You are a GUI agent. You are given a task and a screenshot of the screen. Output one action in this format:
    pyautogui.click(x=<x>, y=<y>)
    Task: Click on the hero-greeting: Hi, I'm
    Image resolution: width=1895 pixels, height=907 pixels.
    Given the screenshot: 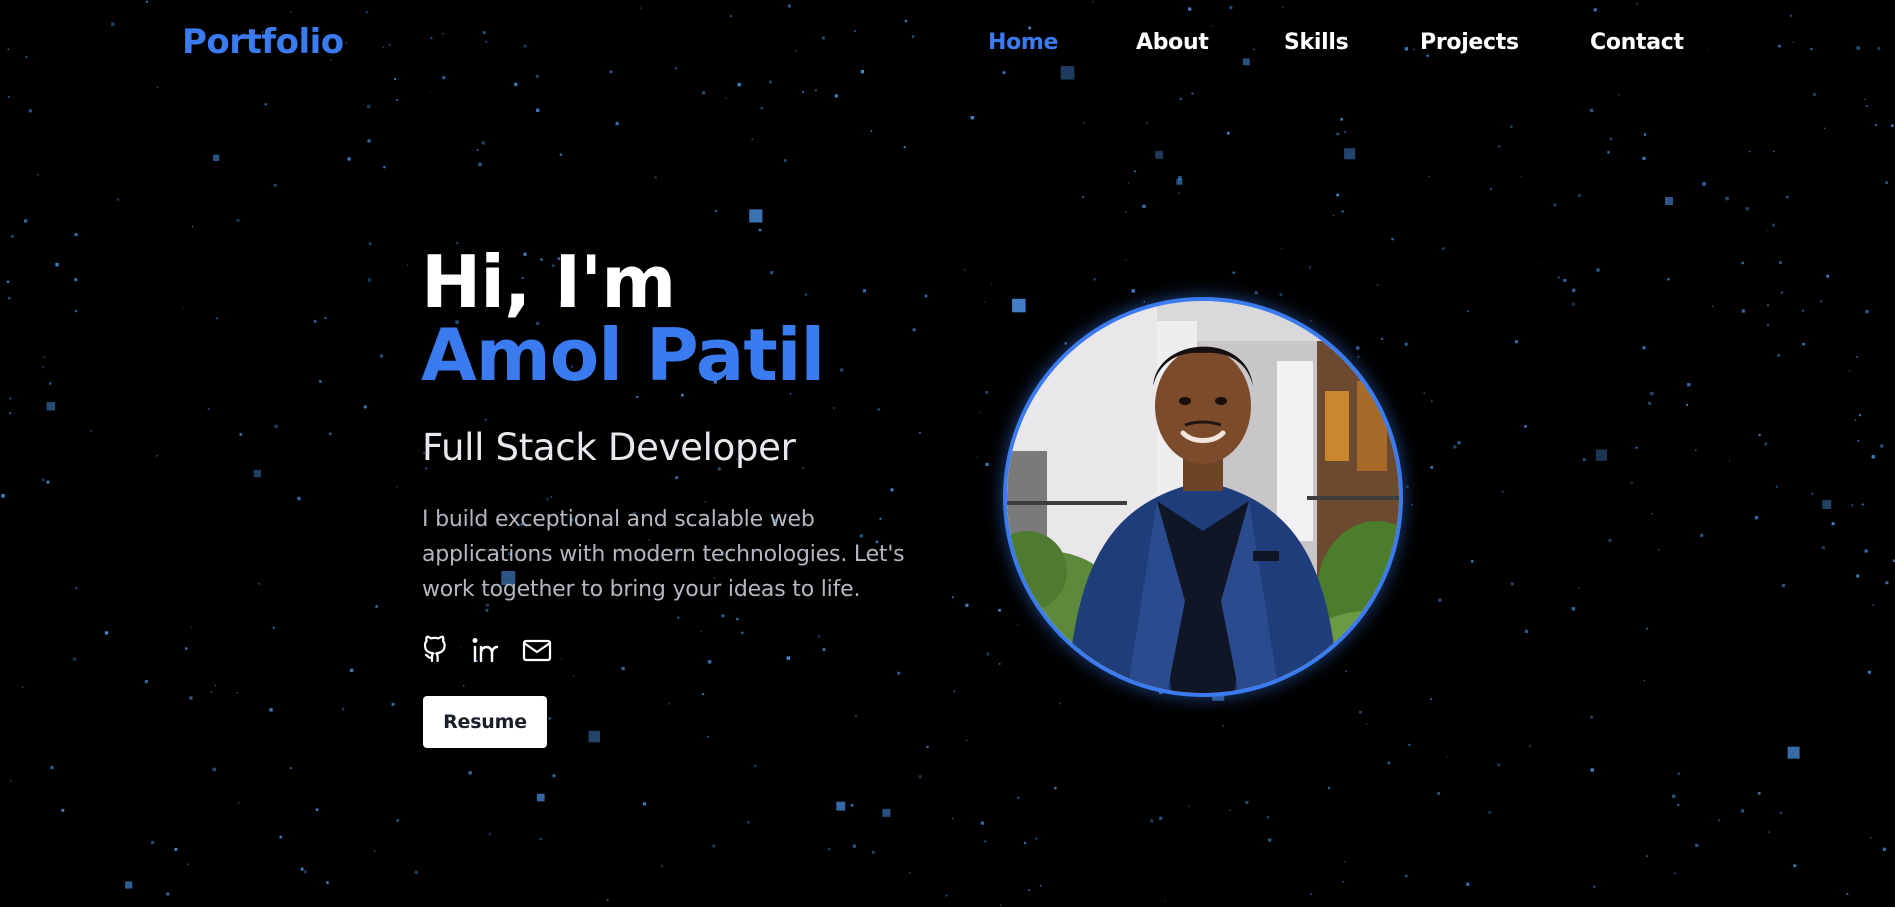 What is the action you would take?
    pyautogui.click(x=548, y=282)
    